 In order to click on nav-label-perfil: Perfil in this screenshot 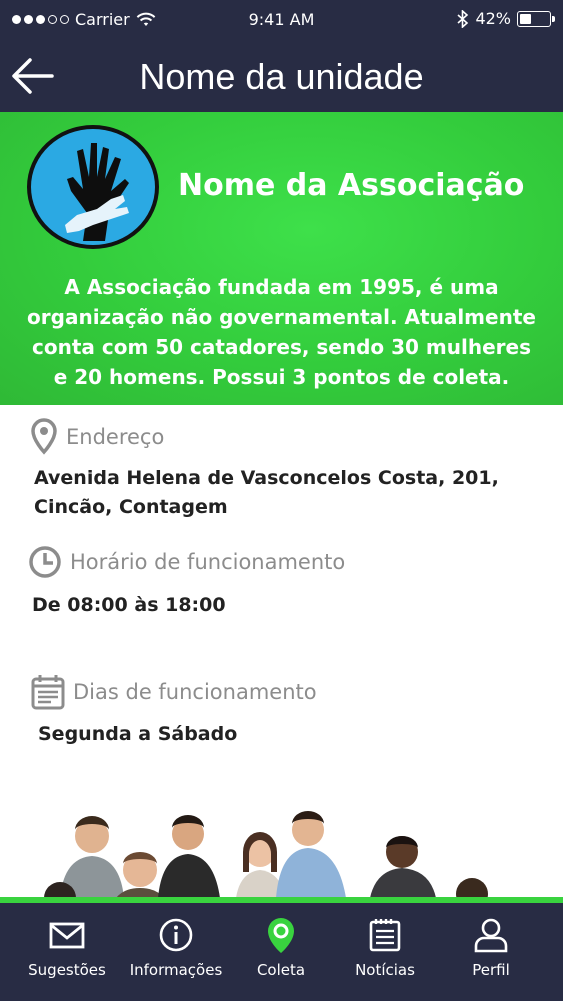, I will do `click(491, 970)`.